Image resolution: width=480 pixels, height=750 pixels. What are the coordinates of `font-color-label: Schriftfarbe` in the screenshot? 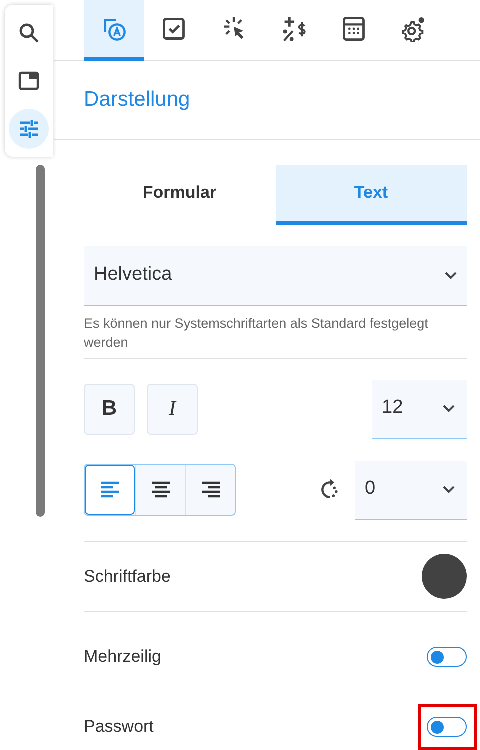 It's located at (127, 577).